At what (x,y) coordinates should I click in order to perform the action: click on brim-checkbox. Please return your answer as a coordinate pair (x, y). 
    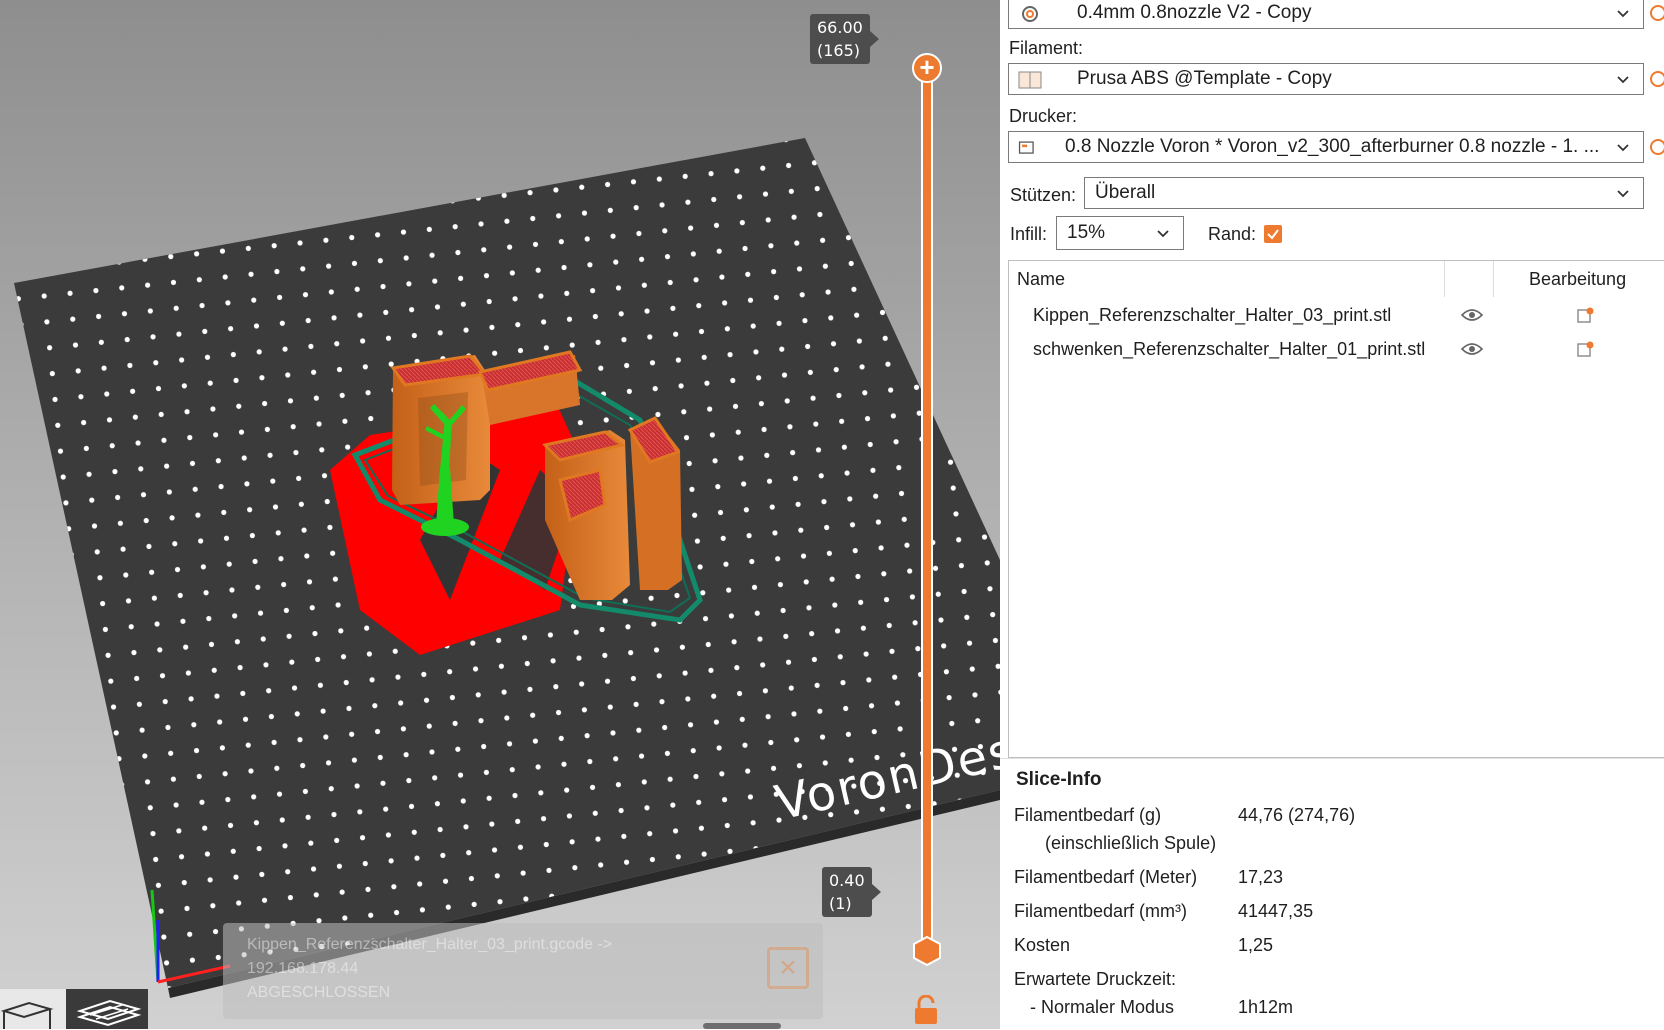
    Looking at the image, I should click on (1273, 234).